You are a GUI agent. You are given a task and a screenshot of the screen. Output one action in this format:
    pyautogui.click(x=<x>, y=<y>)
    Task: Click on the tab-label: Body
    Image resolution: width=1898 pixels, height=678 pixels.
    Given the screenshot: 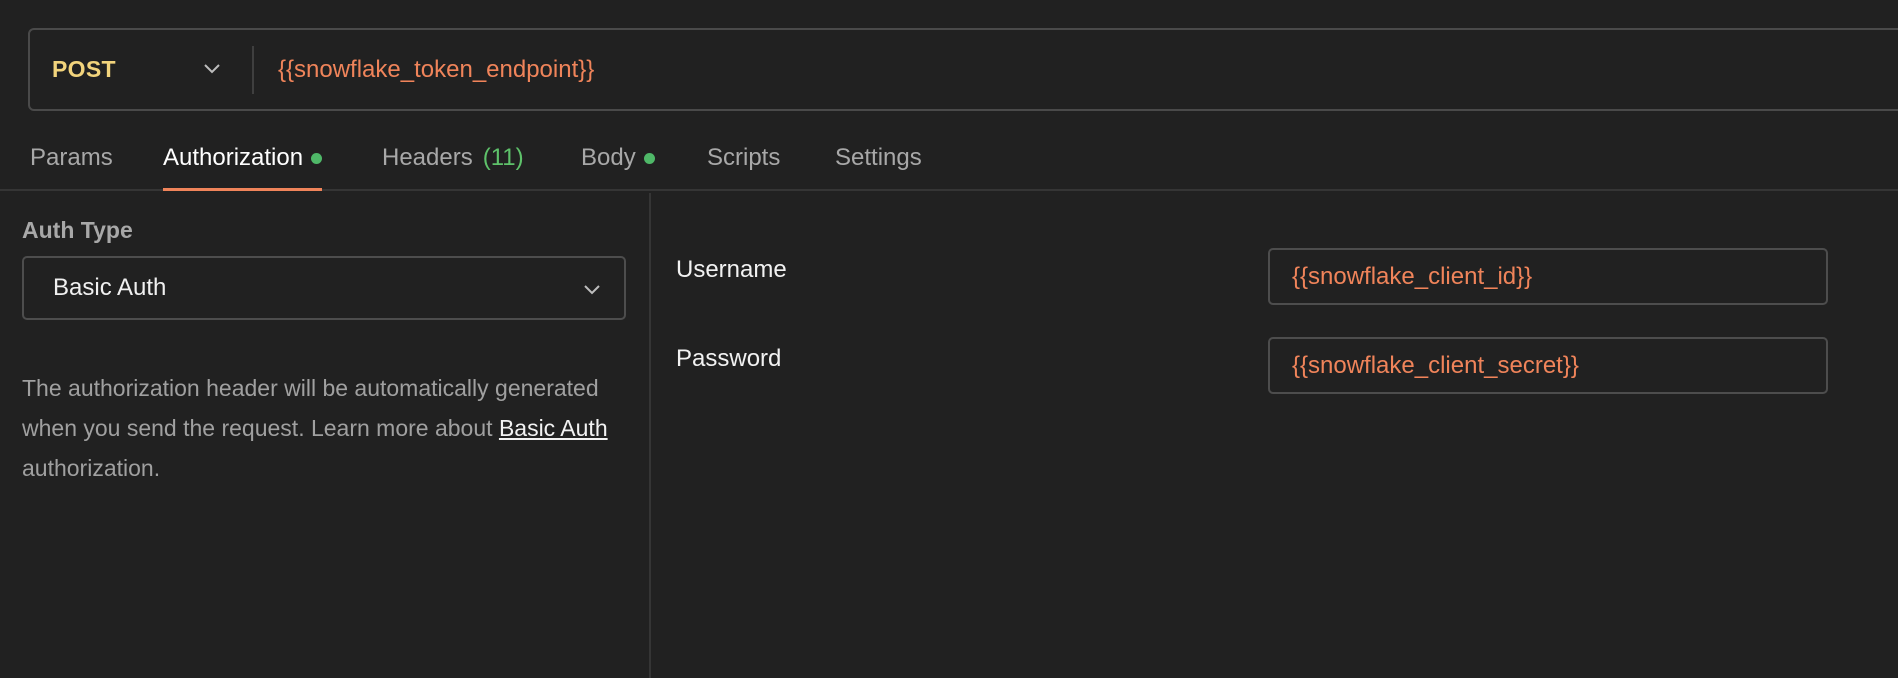 What is the action you would take?
    pyautogui.click(x=608, y=157)
    